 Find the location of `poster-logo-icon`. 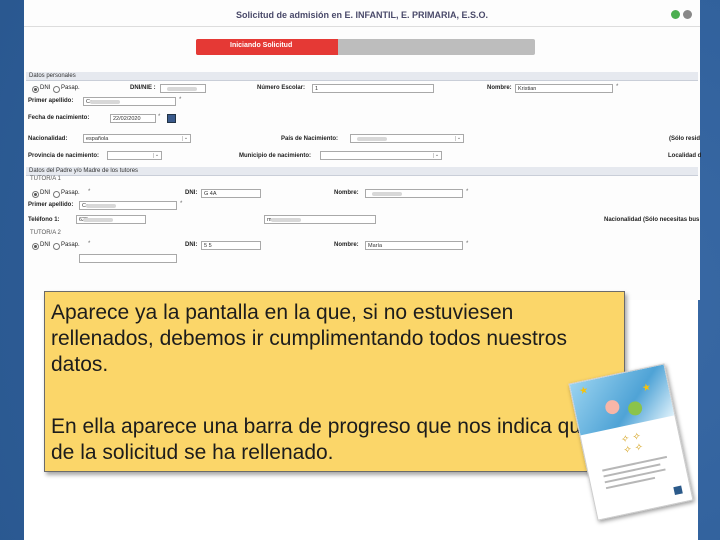

poster-logo-icon is located at coordinates (678, 490).